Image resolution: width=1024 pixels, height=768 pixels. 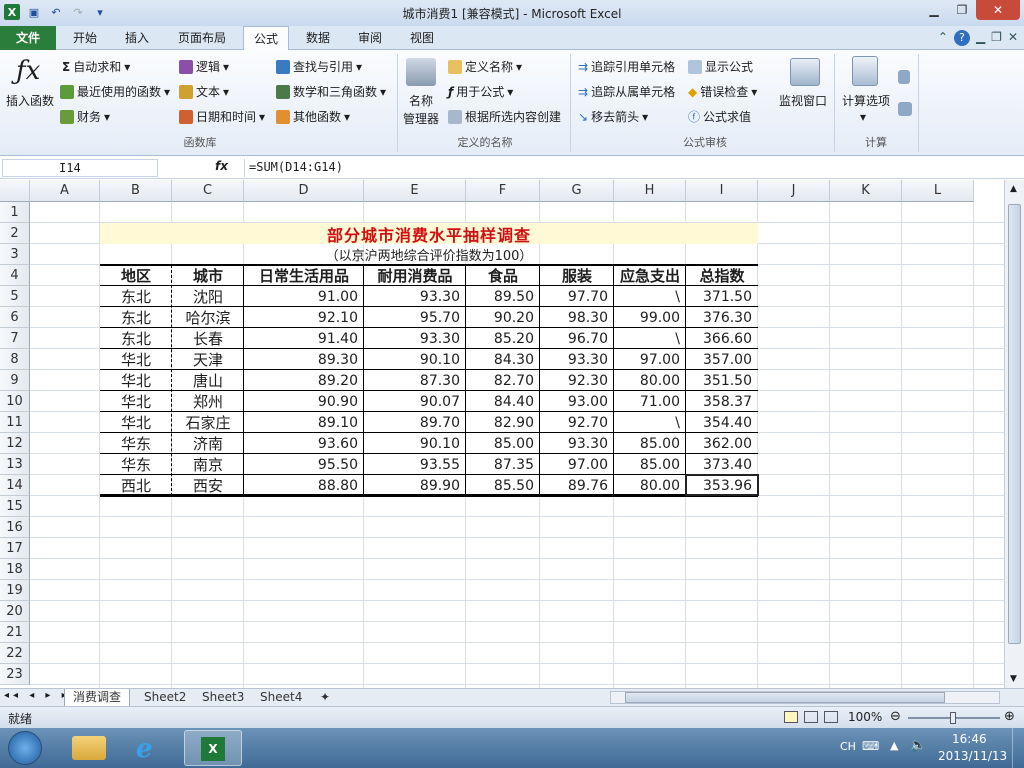 What do you see at coordinates (422, 38) in the screenshot?
I see `tab-view: 视图` at bounding box center [422, 38].